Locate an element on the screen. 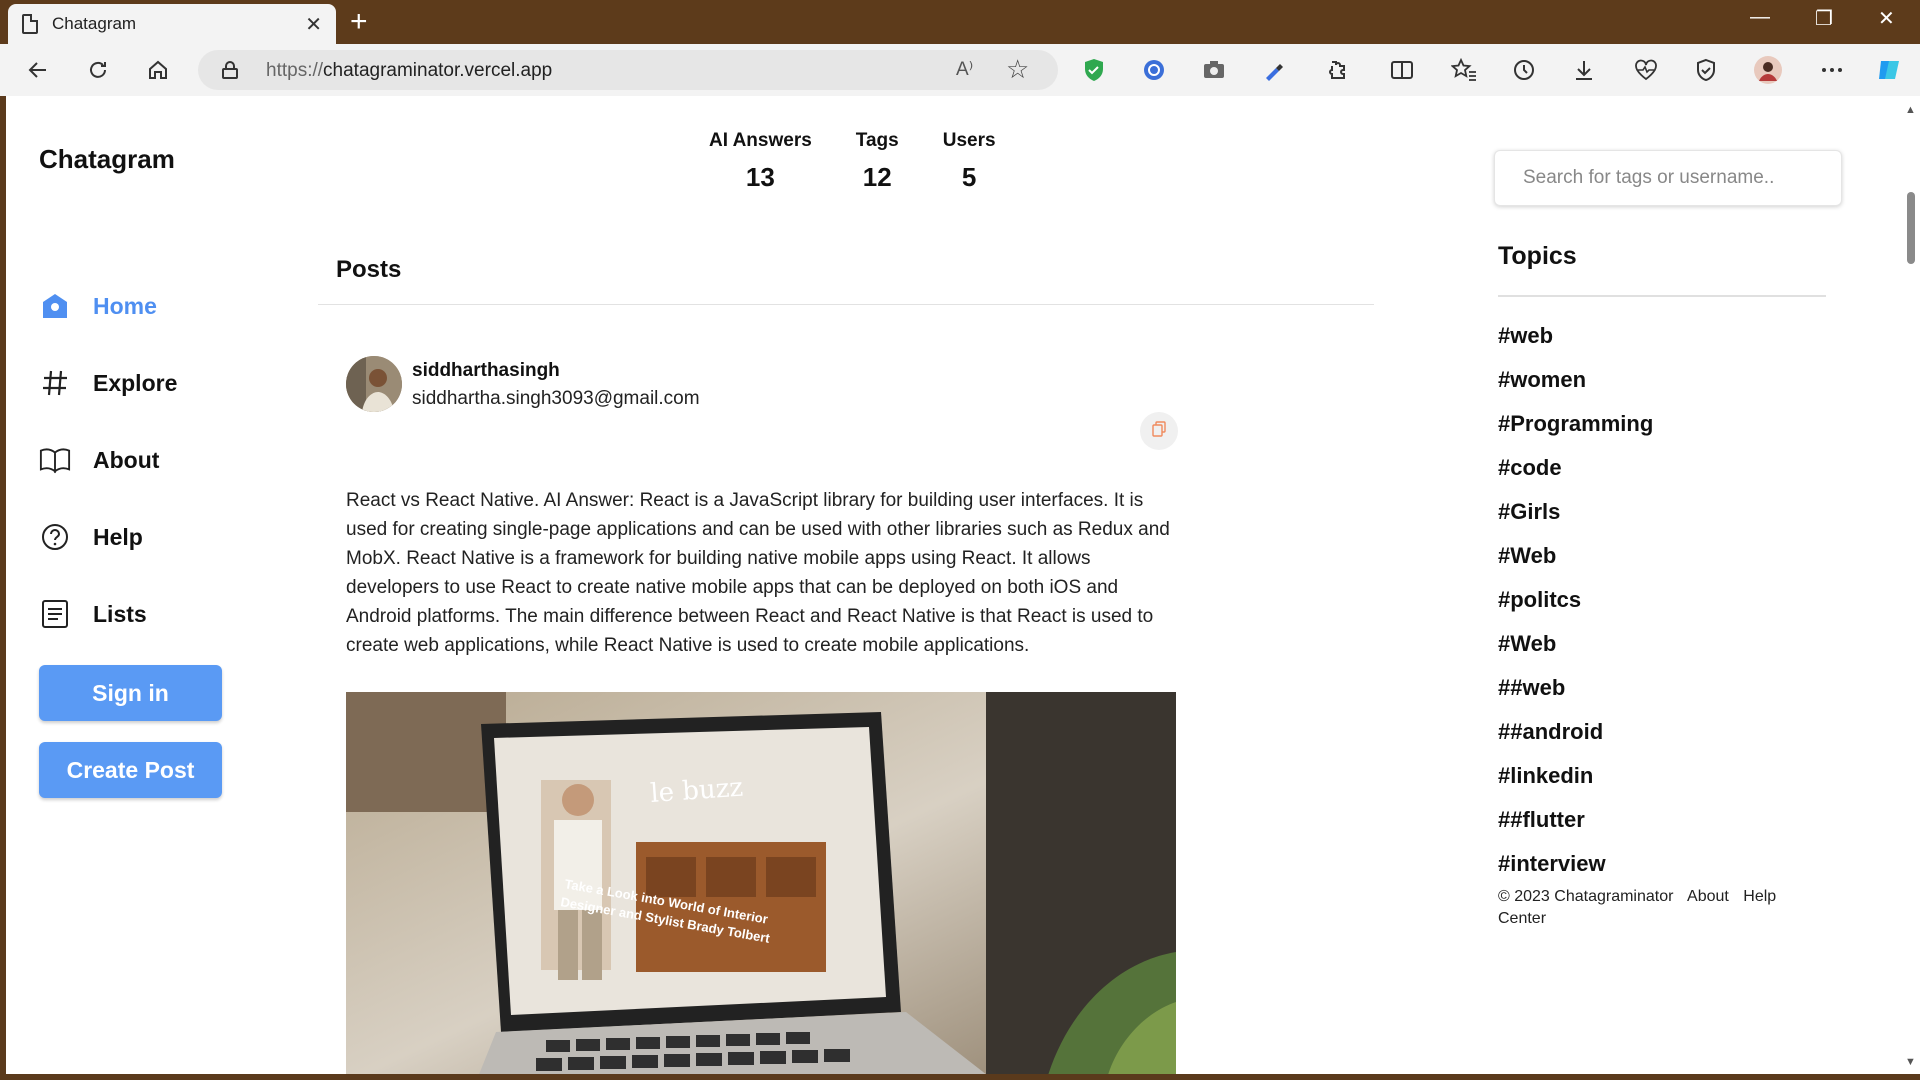  browser-titlebar: Chatagram ✕ + — ❐ ✕ is located at coordinates (960, 22).